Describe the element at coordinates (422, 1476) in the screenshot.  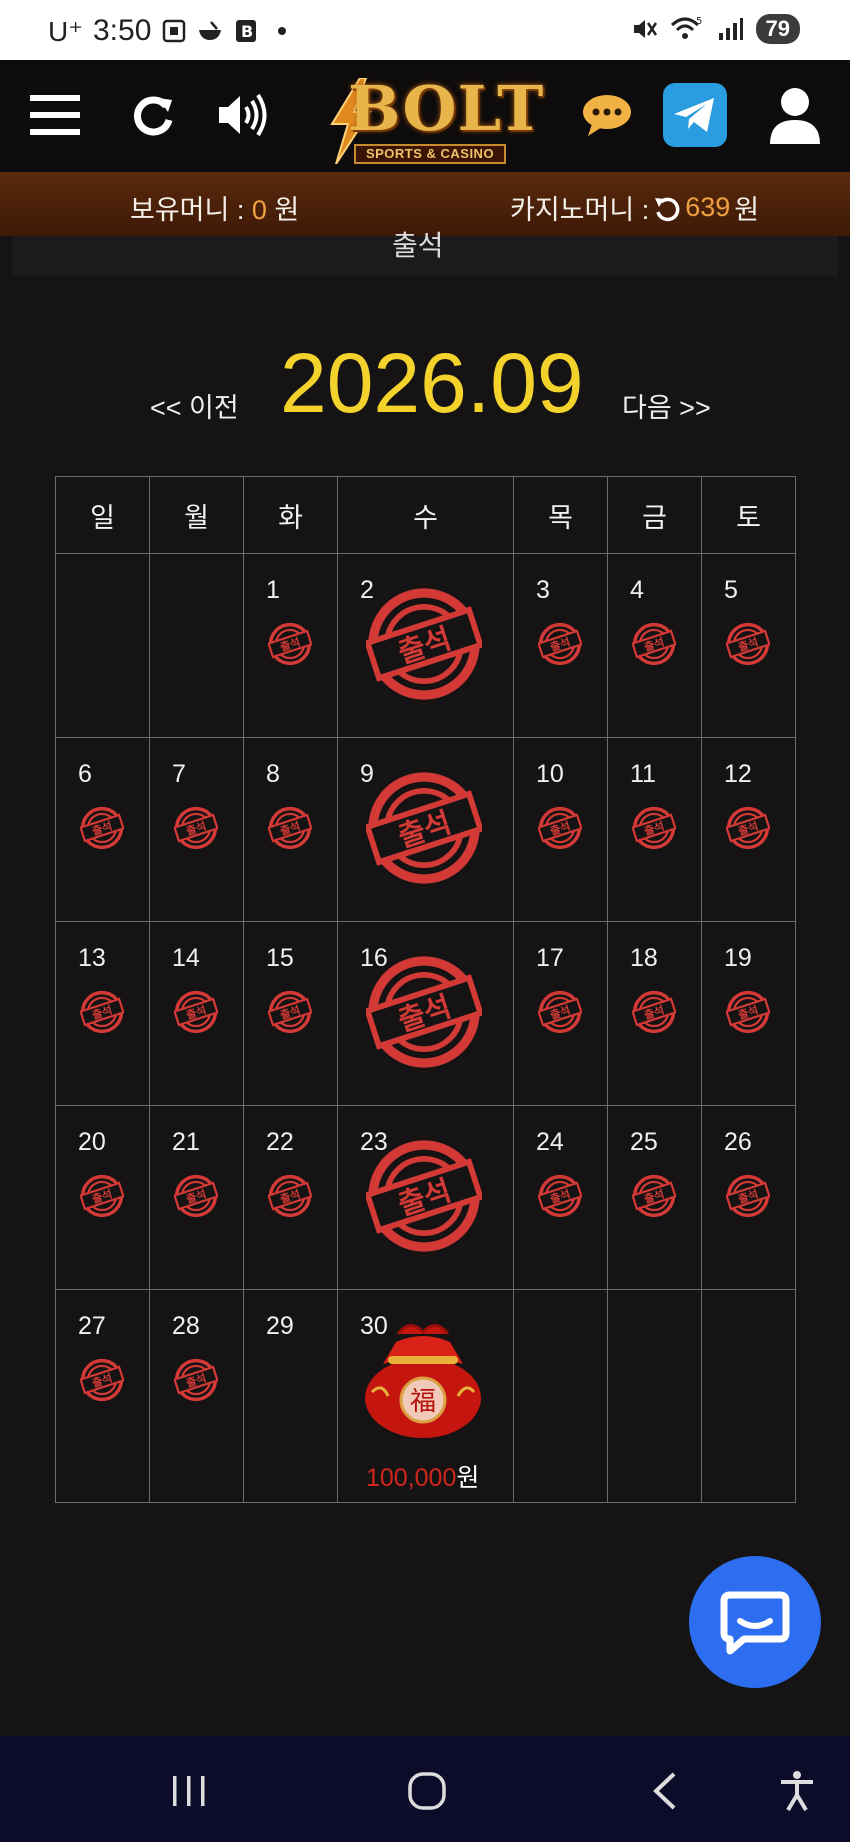
I see `reward-label: 100,000원` at that location.